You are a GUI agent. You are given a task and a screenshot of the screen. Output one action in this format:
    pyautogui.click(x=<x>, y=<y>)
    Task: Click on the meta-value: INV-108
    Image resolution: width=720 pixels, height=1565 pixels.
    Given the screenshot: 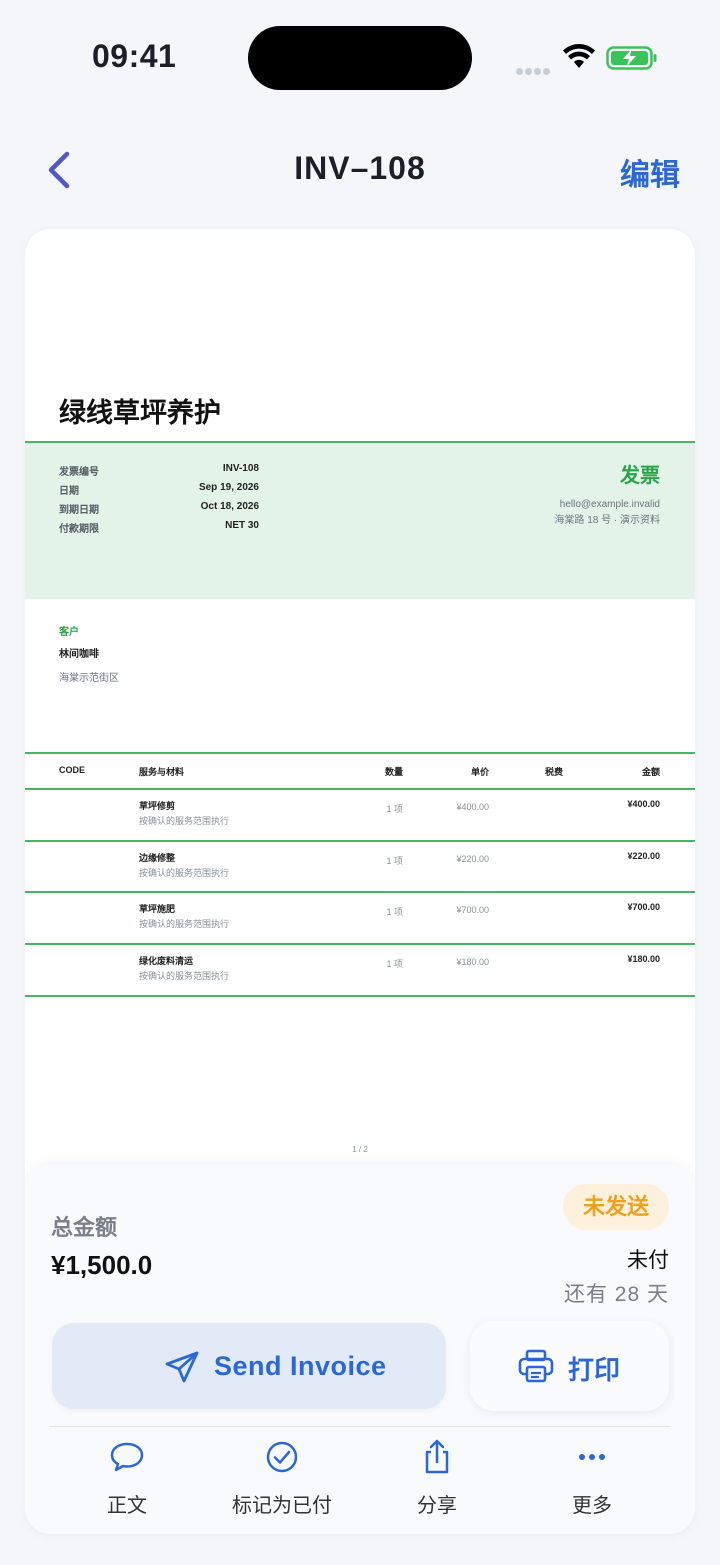 What is the action you would take?
    pyautogui.click(x=240, y=468)
    